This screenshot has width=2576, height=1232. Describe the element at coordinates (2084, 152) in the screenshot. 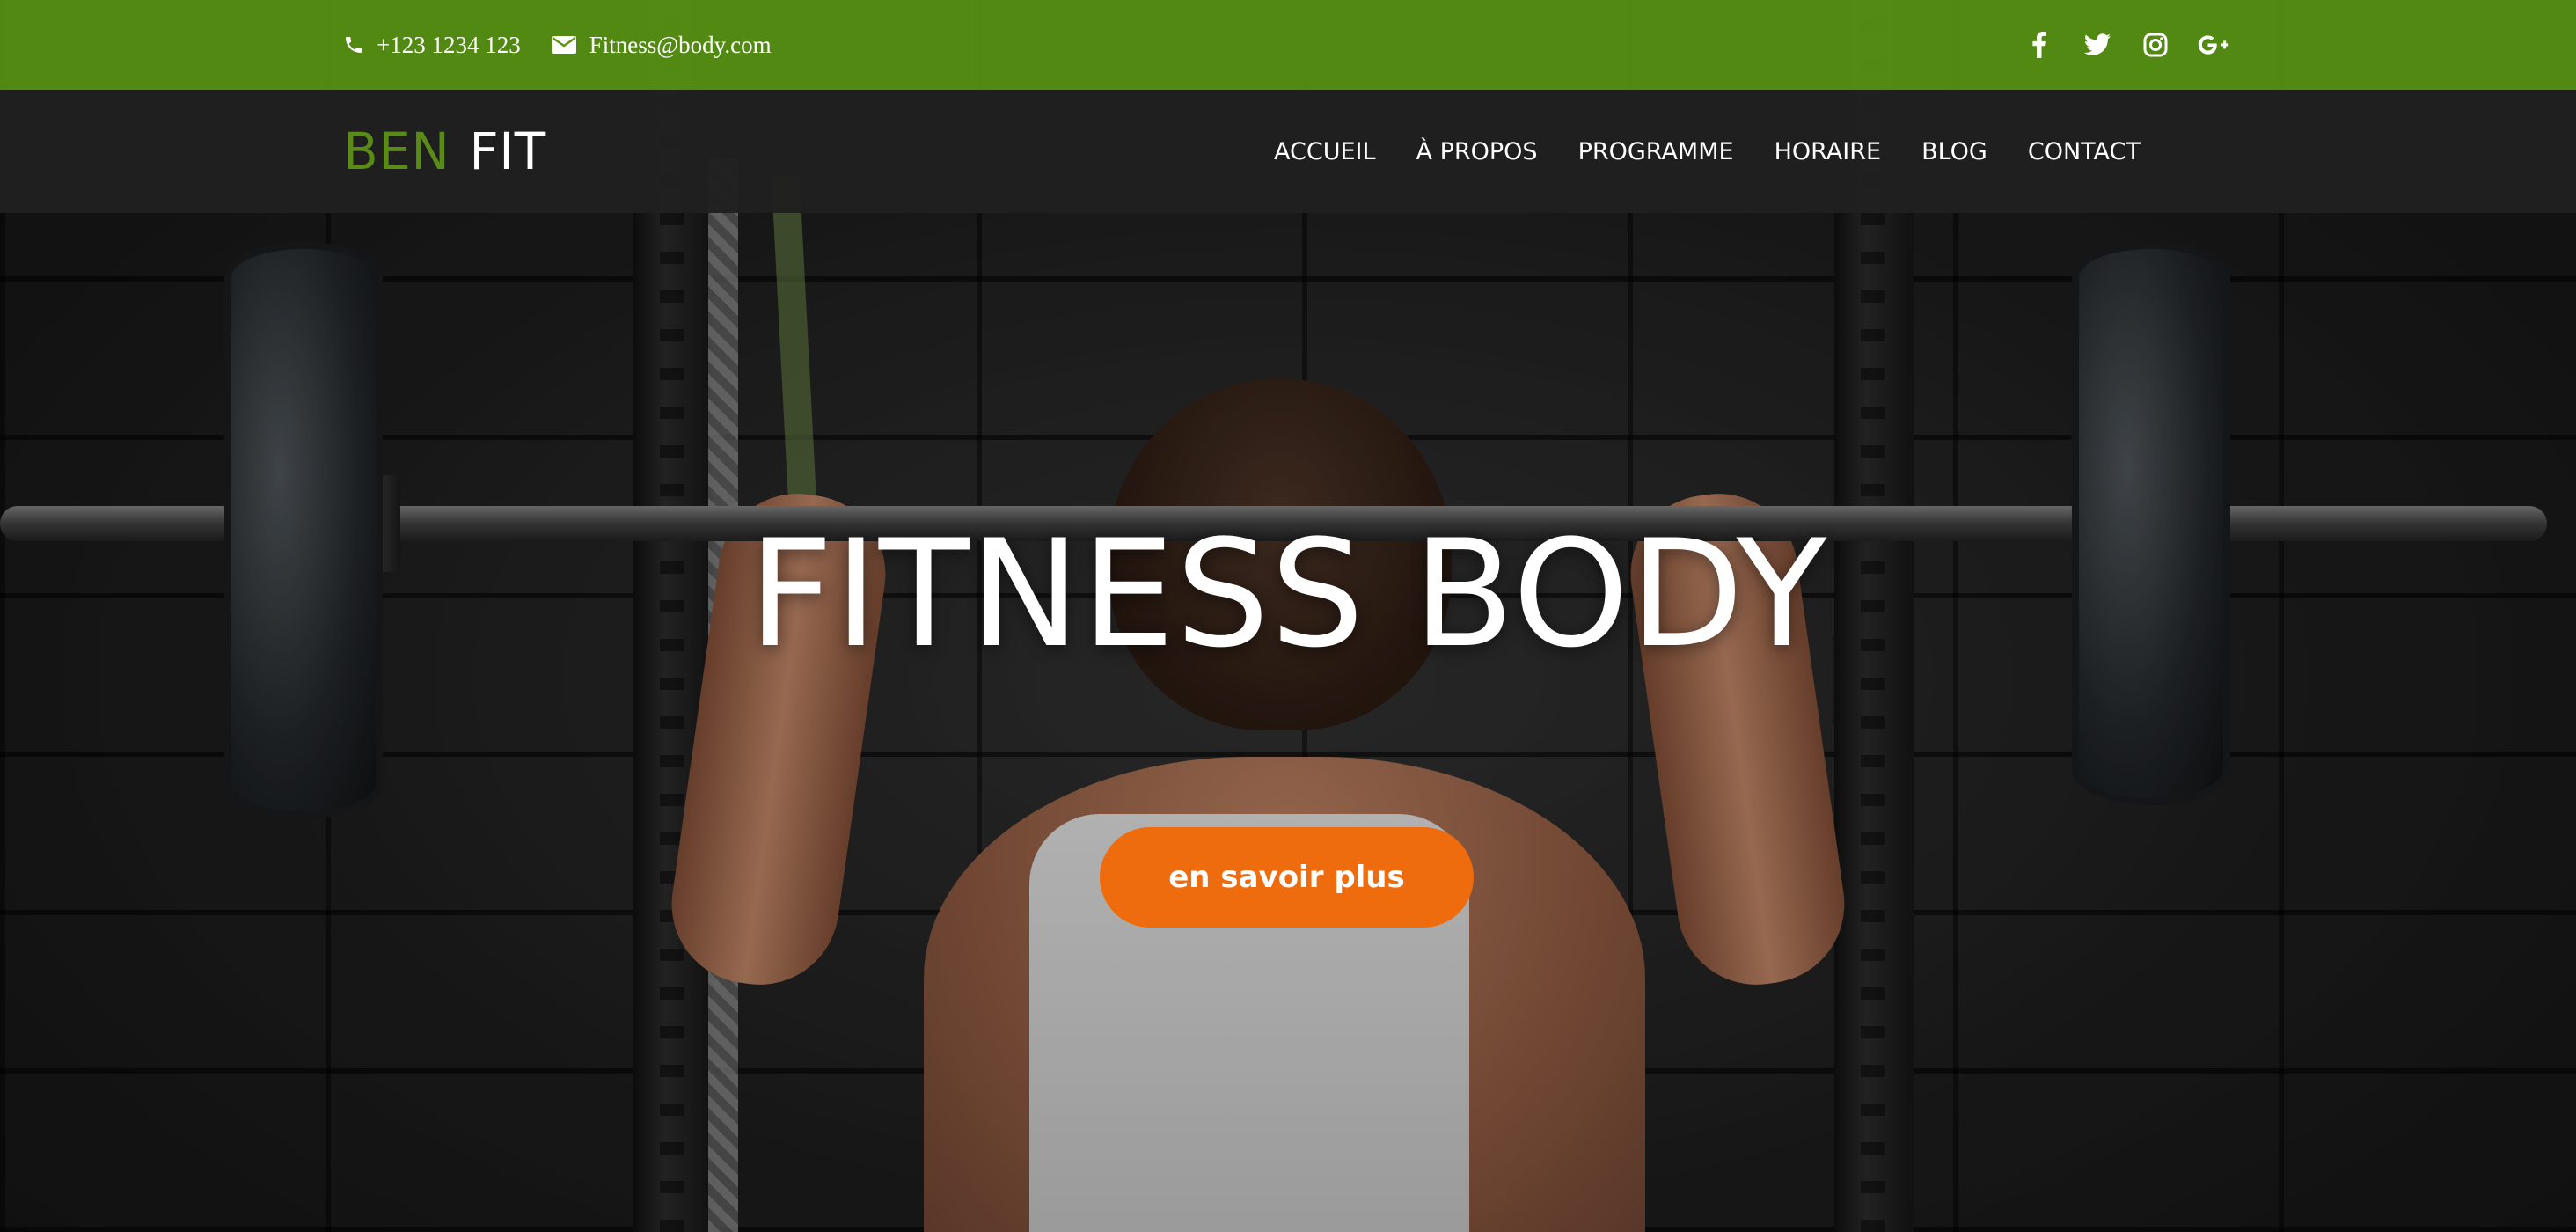

I see `nav-item-contact: CONTACT` at that location.